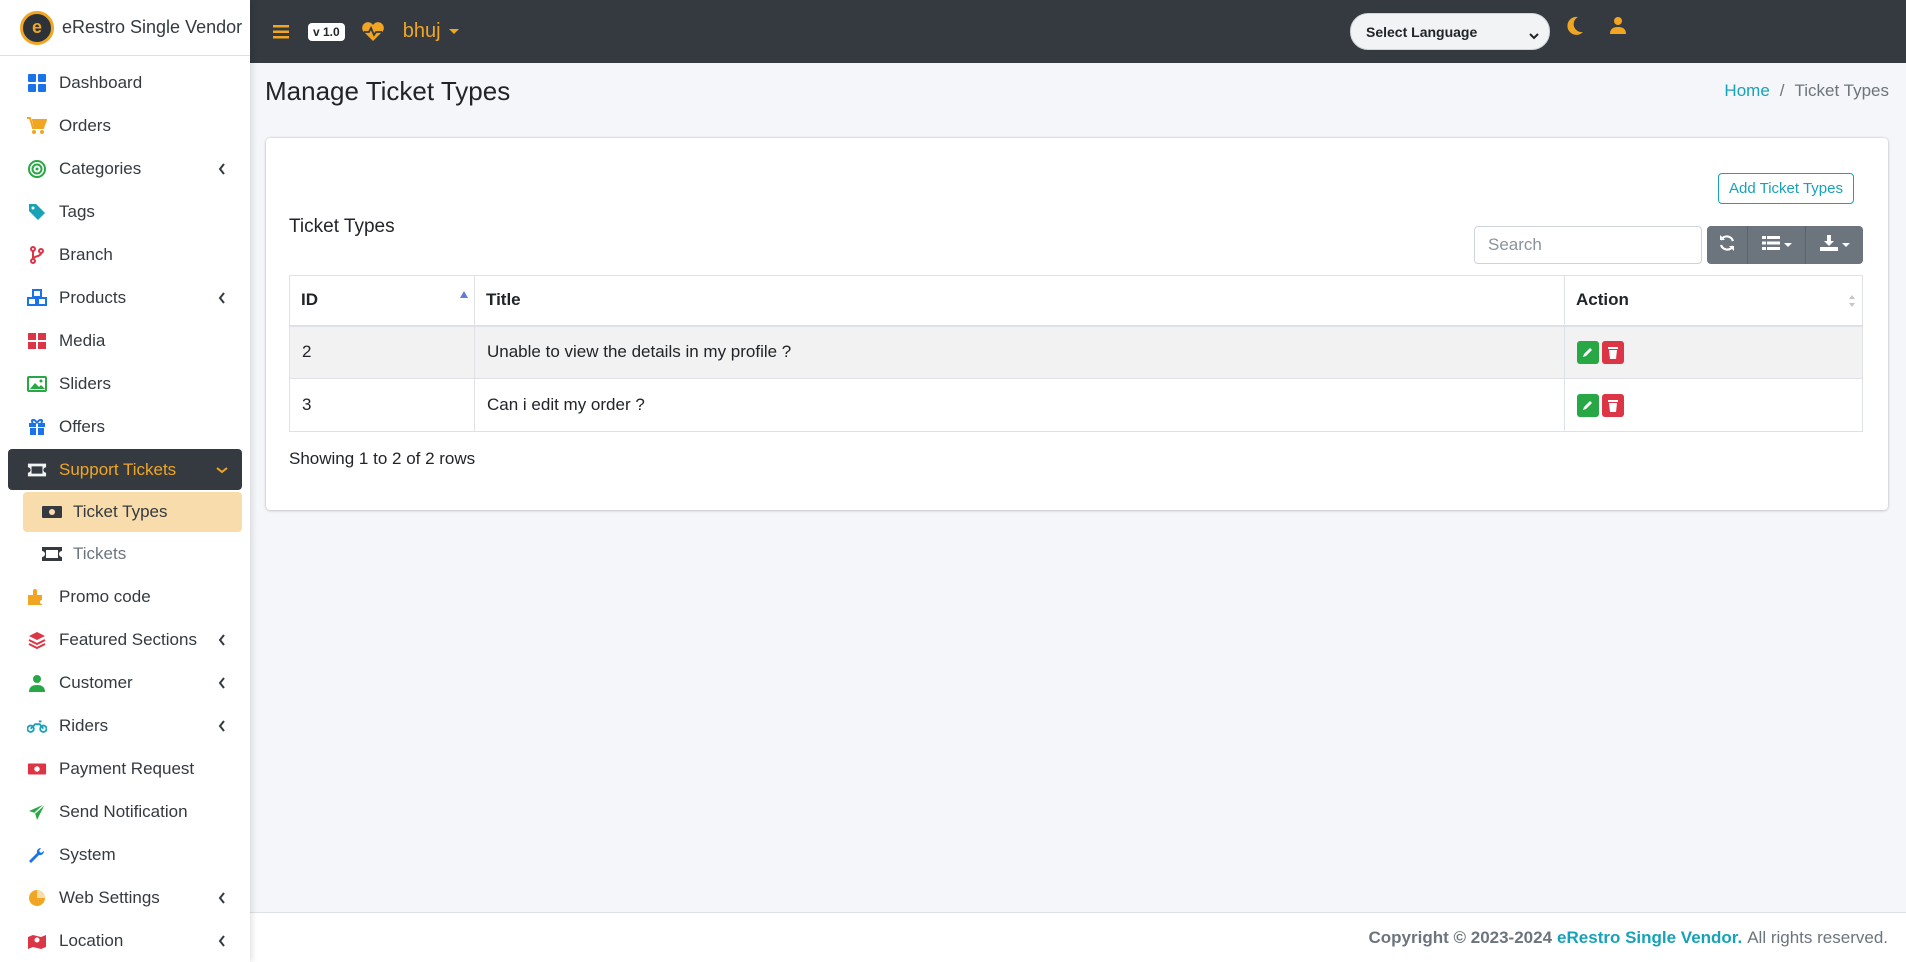 The image size is (1906, 962). What do you see at coordinates (105, 596) in the screenshot?
I see `sidebar-item-label: Promo code` at bounding box center [105, 596].